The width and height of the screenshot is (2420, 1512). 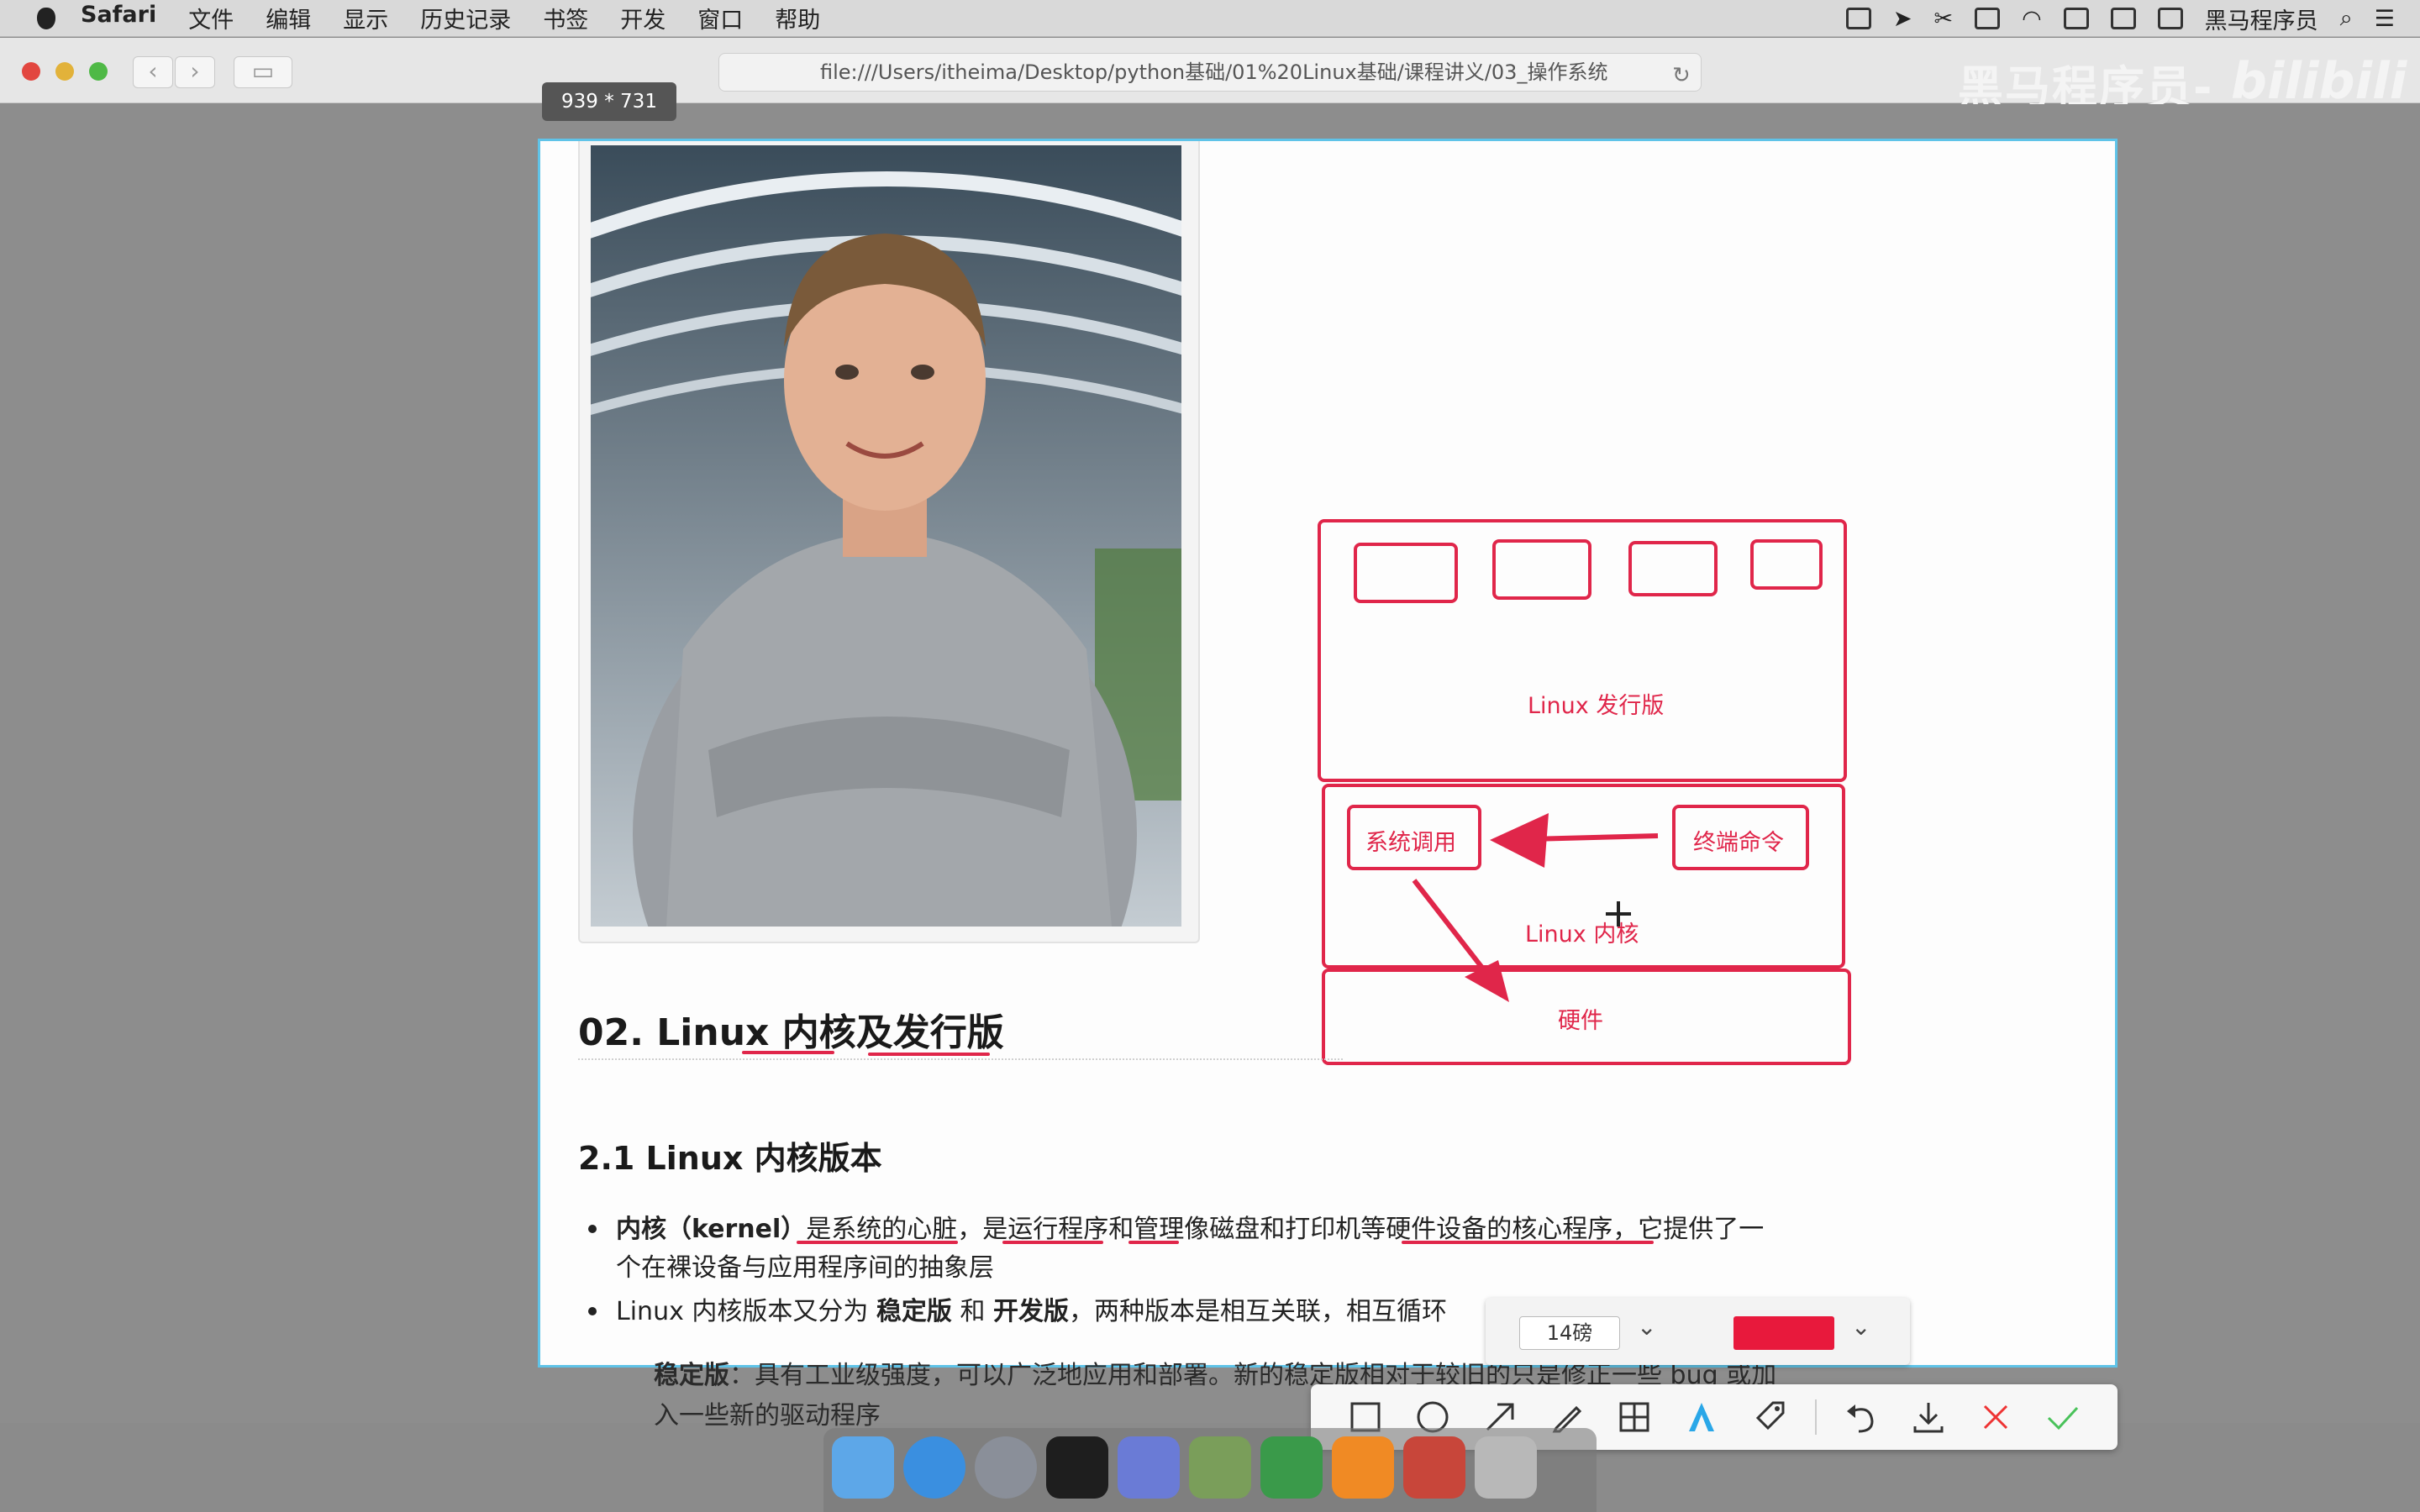 I want to click on notification-list-icon: ☰, so click(x=2385, y=19).